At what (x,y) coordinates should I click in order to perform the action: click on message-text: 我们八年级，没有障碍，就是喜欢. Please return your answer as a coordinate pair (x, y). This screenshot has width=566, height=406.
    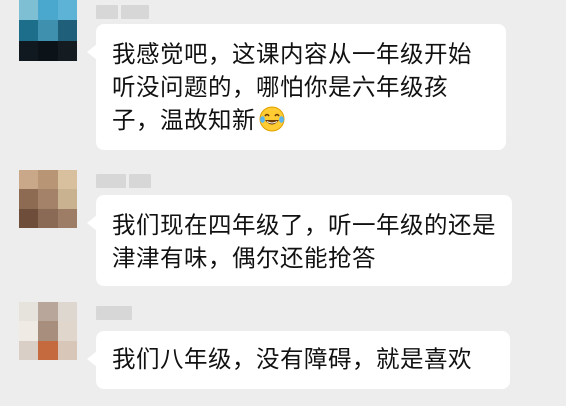
    Looking at the image, I should click on (292, 359).